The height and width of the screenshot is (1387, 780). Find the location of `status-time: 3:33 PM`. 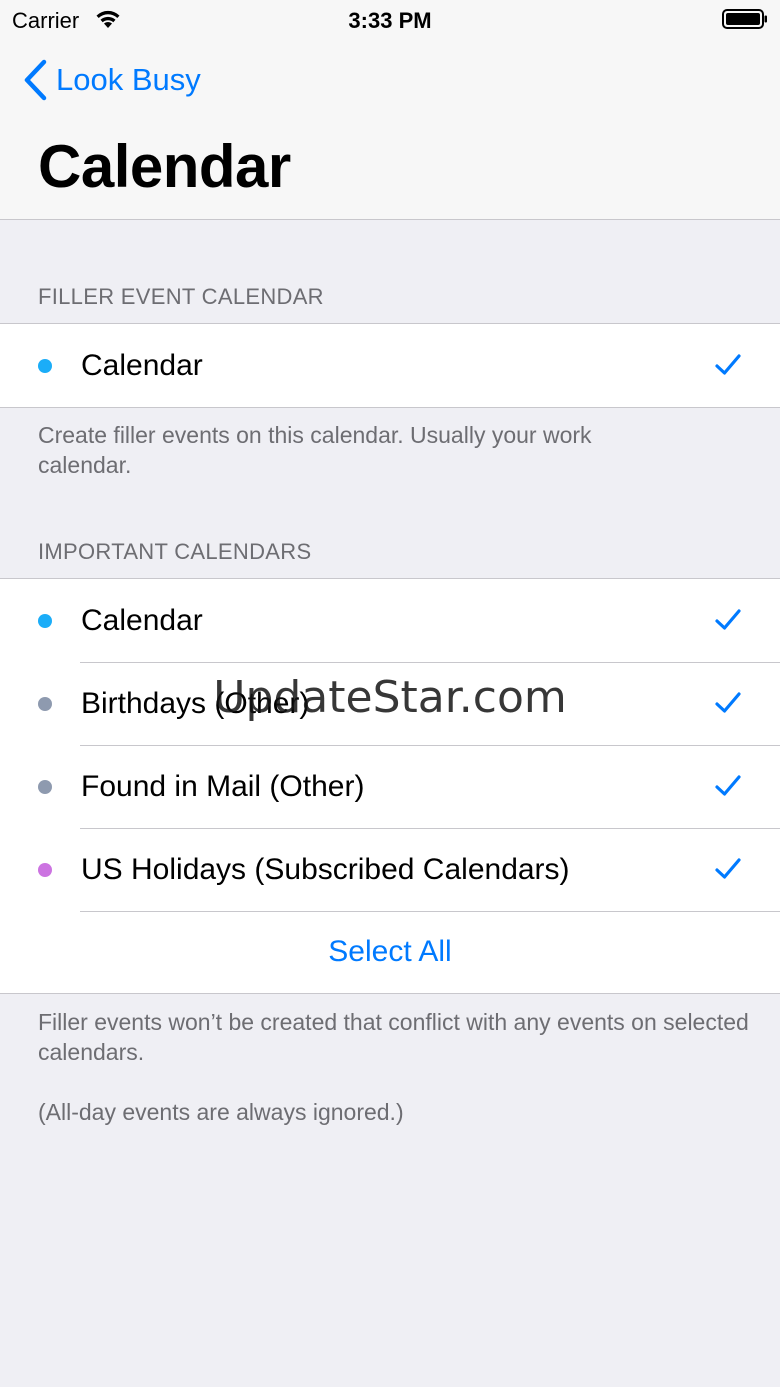

status-time: 3:33 PM is located at coordinates (390, 20).